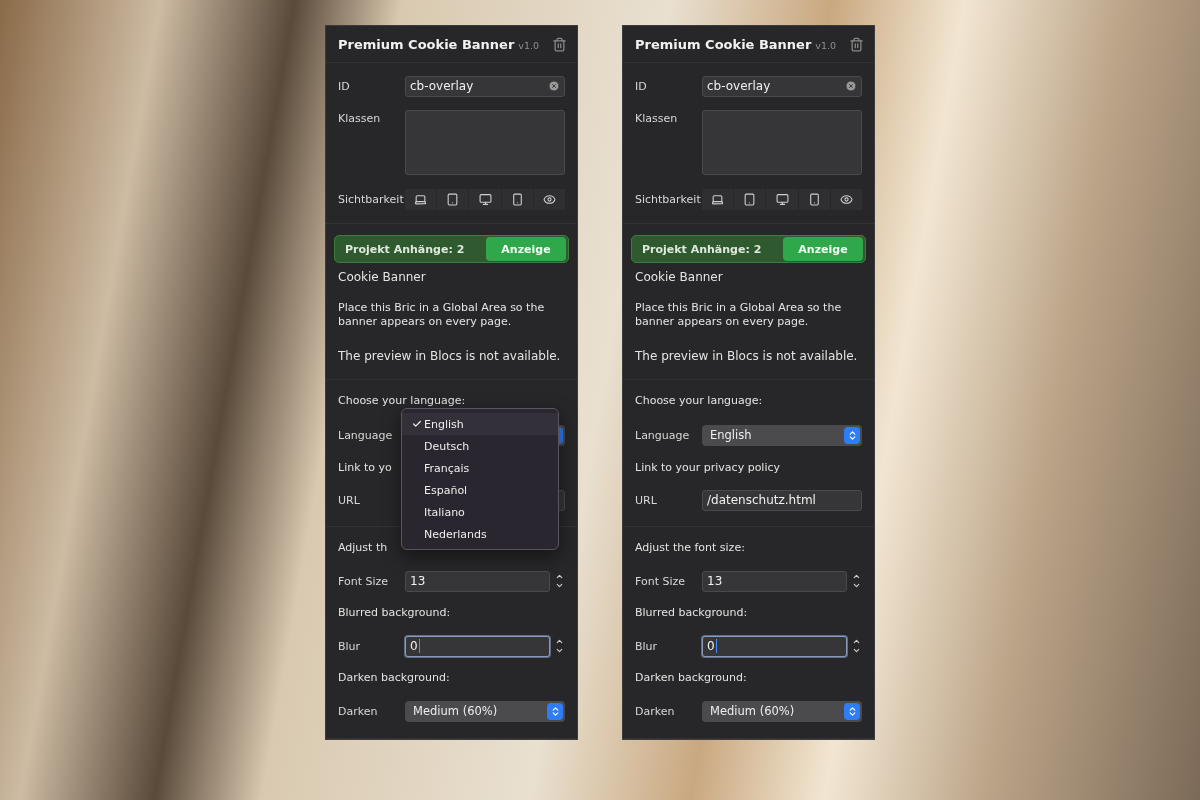 The width and height of the screenshot is (1200, 800). What do you see at coordinates (480, 490) in the screenshot?
I see `menu-item: Español` at bounding box center [480, 490].